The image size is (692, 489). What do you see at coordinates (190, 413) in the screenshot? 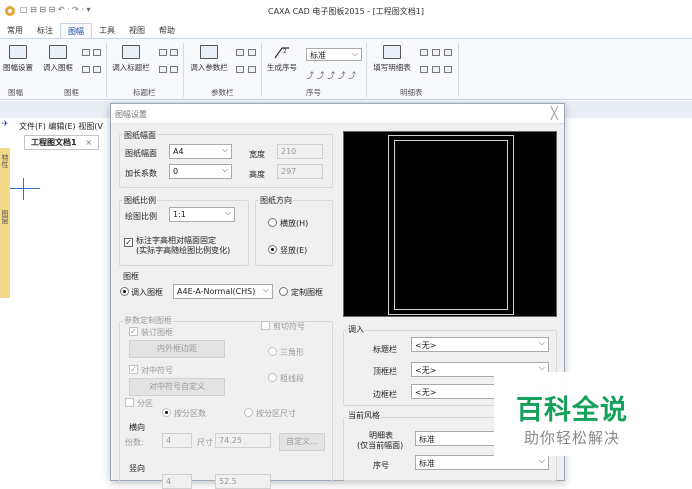
I see `zone-by-count-label: 按分区数` at bounding box center [190, 413].